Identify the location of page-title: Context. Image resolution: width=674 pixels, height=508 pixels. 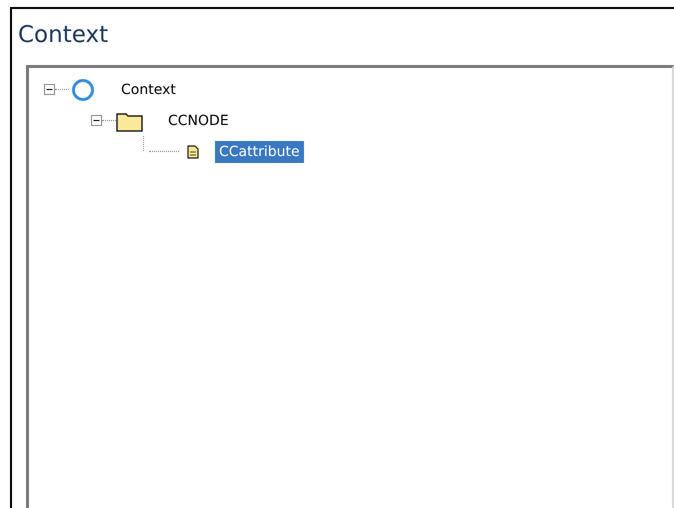
(62, 35).